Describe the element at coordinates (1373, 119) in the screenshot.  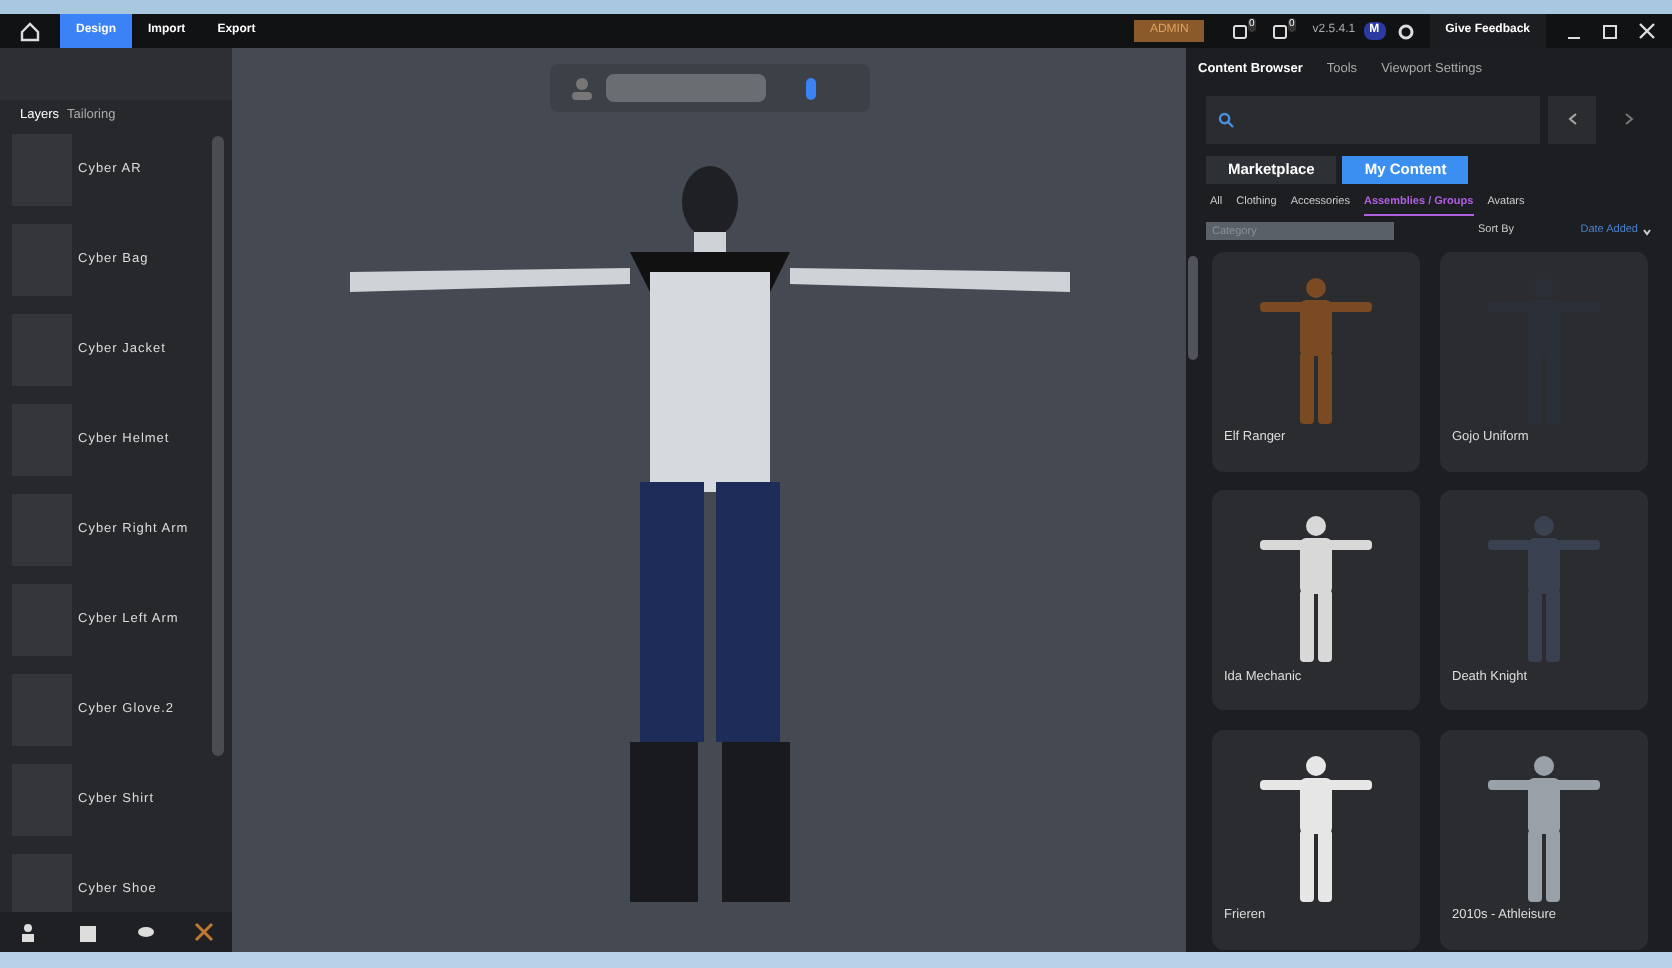
I see `search-field` at that location.